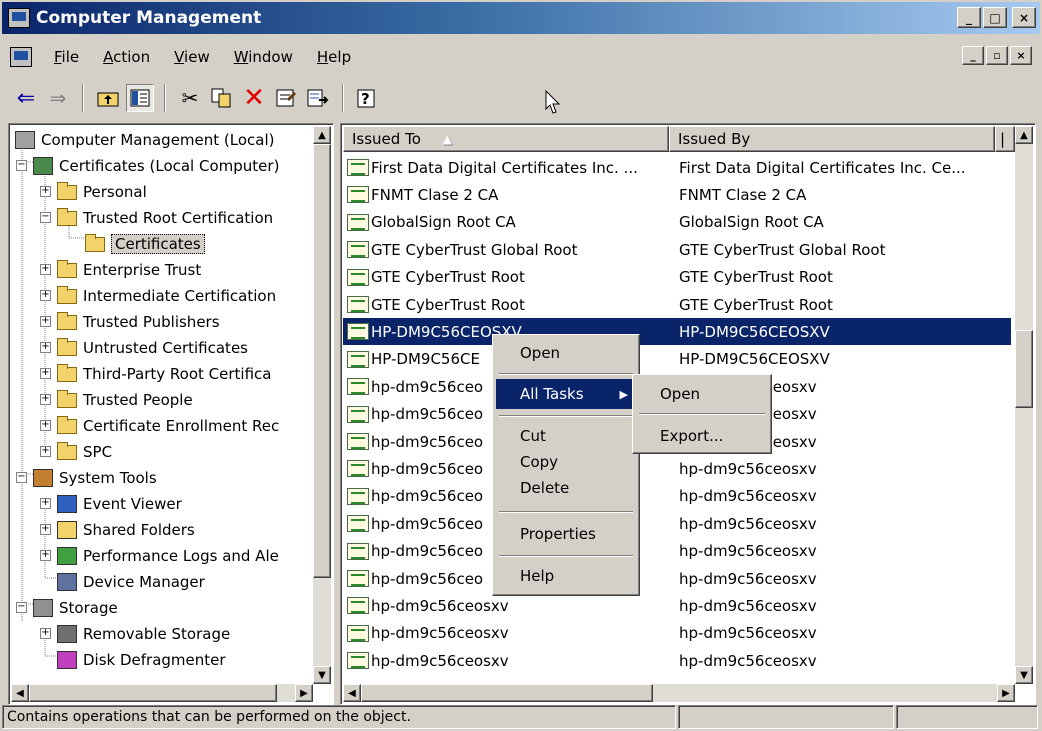 This screenshot has width=1042, height=731. I want to click on list-horizontal-scrollbar: ◀ ▶, so click(679, 693).